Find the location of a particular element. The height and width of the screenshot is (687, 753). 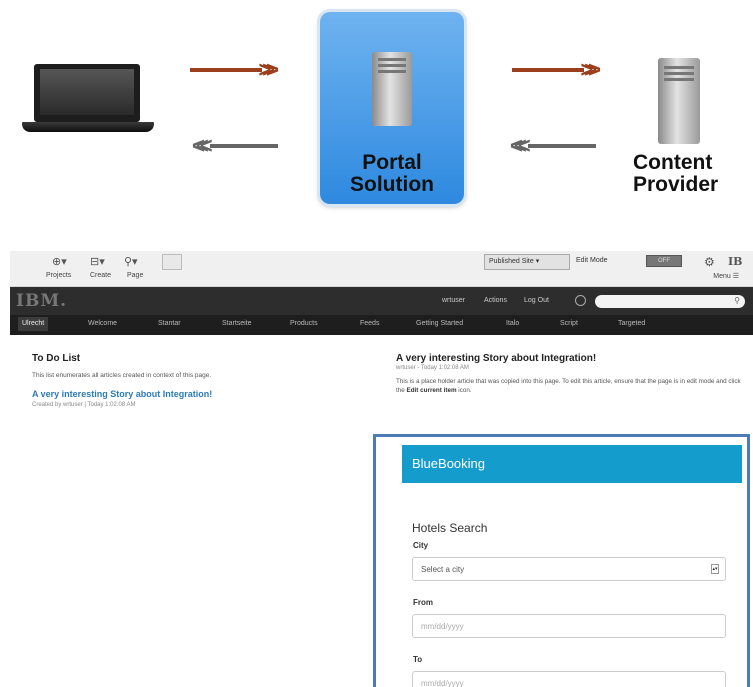

logout-link: Log Out is located at coordinates (536, 300).